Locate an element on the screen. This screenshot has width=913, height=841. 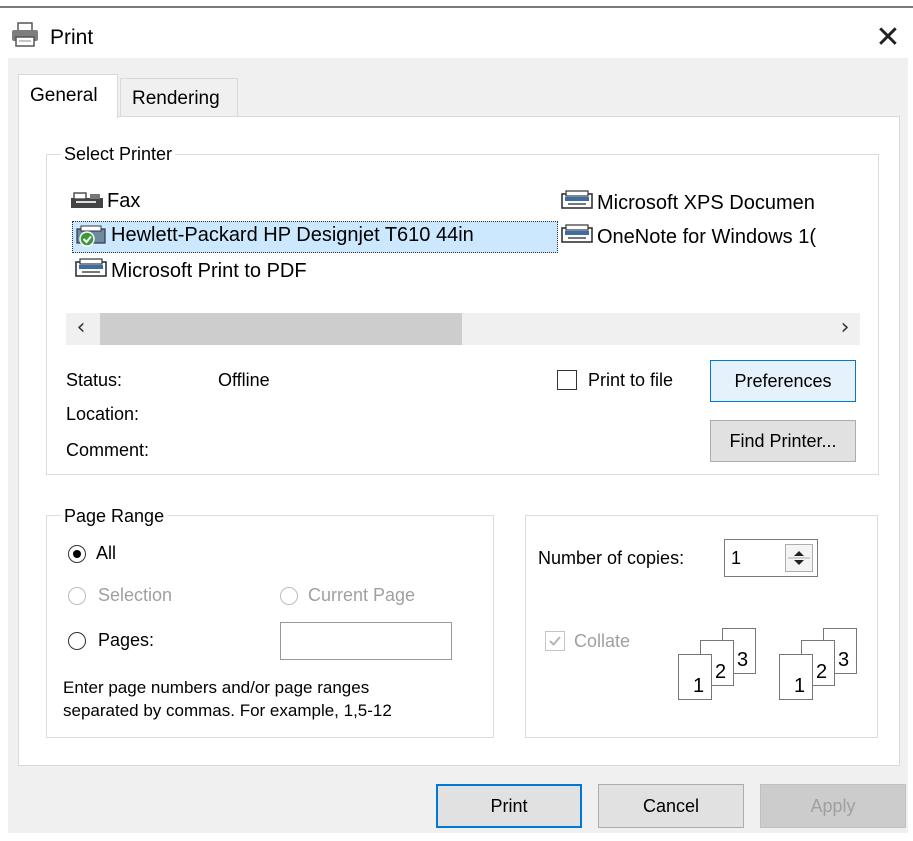
scroll-left-arrow-icon: ‹ is located at coordinates (81, 329).